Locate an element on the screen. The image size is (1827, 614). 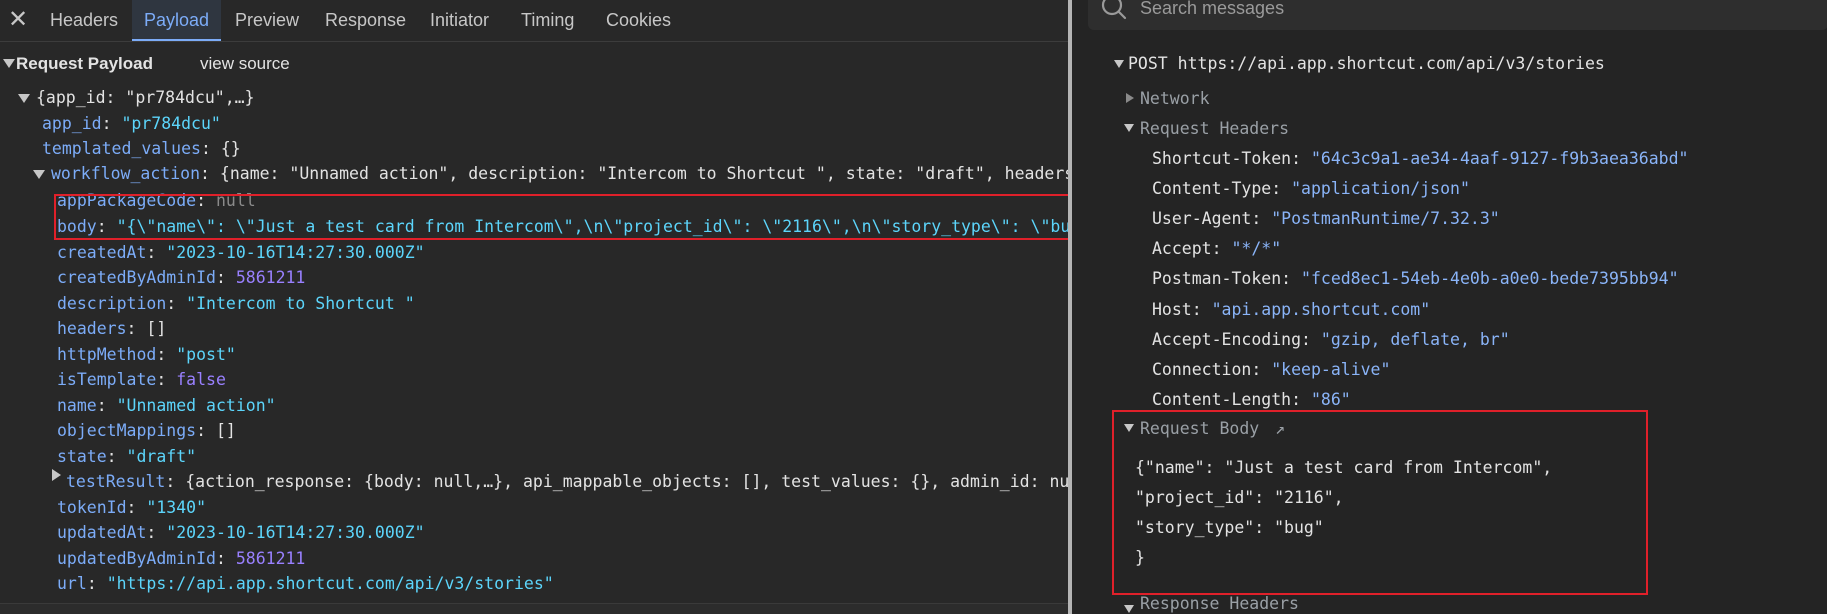
request-header-row: Connection: "keep-alive" is located at coordinates (1271, 369).